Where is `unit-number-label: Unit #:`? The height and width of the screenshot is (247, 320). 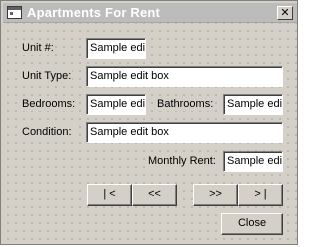 unit-number-label: Unit #: is located at coordinates (38, 48).